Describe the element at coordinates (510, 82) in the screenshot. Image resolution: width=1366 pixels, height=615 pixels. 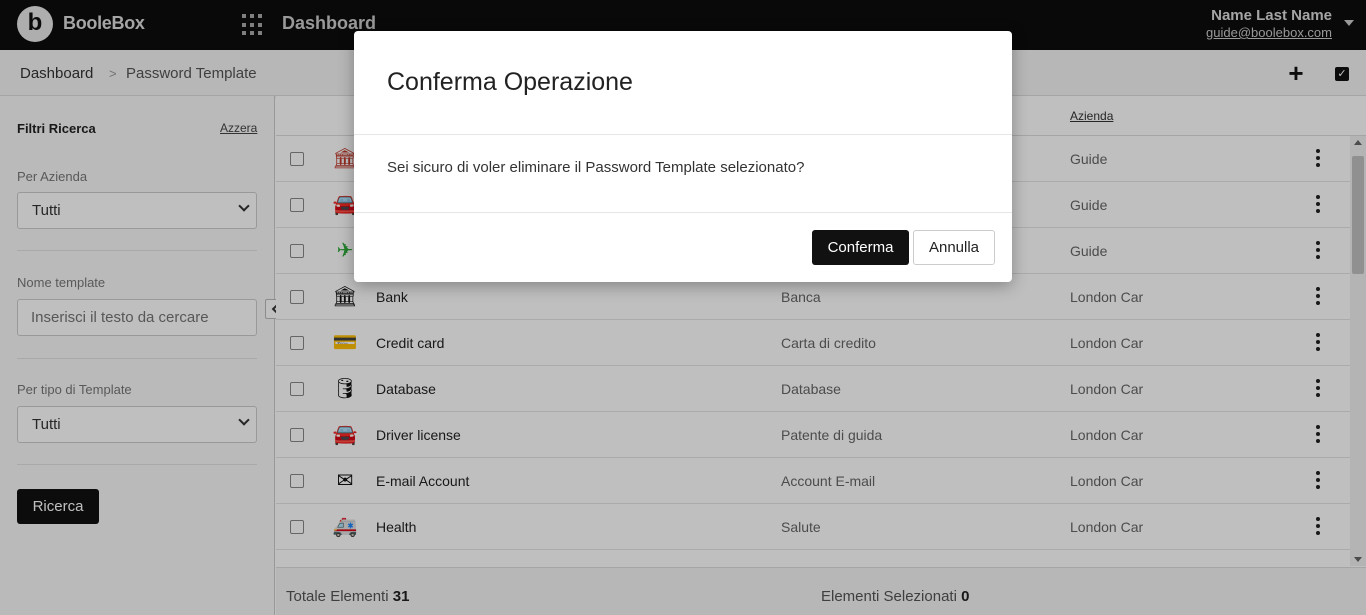
I see `dialog-title: Conferma Operazione` at that location.